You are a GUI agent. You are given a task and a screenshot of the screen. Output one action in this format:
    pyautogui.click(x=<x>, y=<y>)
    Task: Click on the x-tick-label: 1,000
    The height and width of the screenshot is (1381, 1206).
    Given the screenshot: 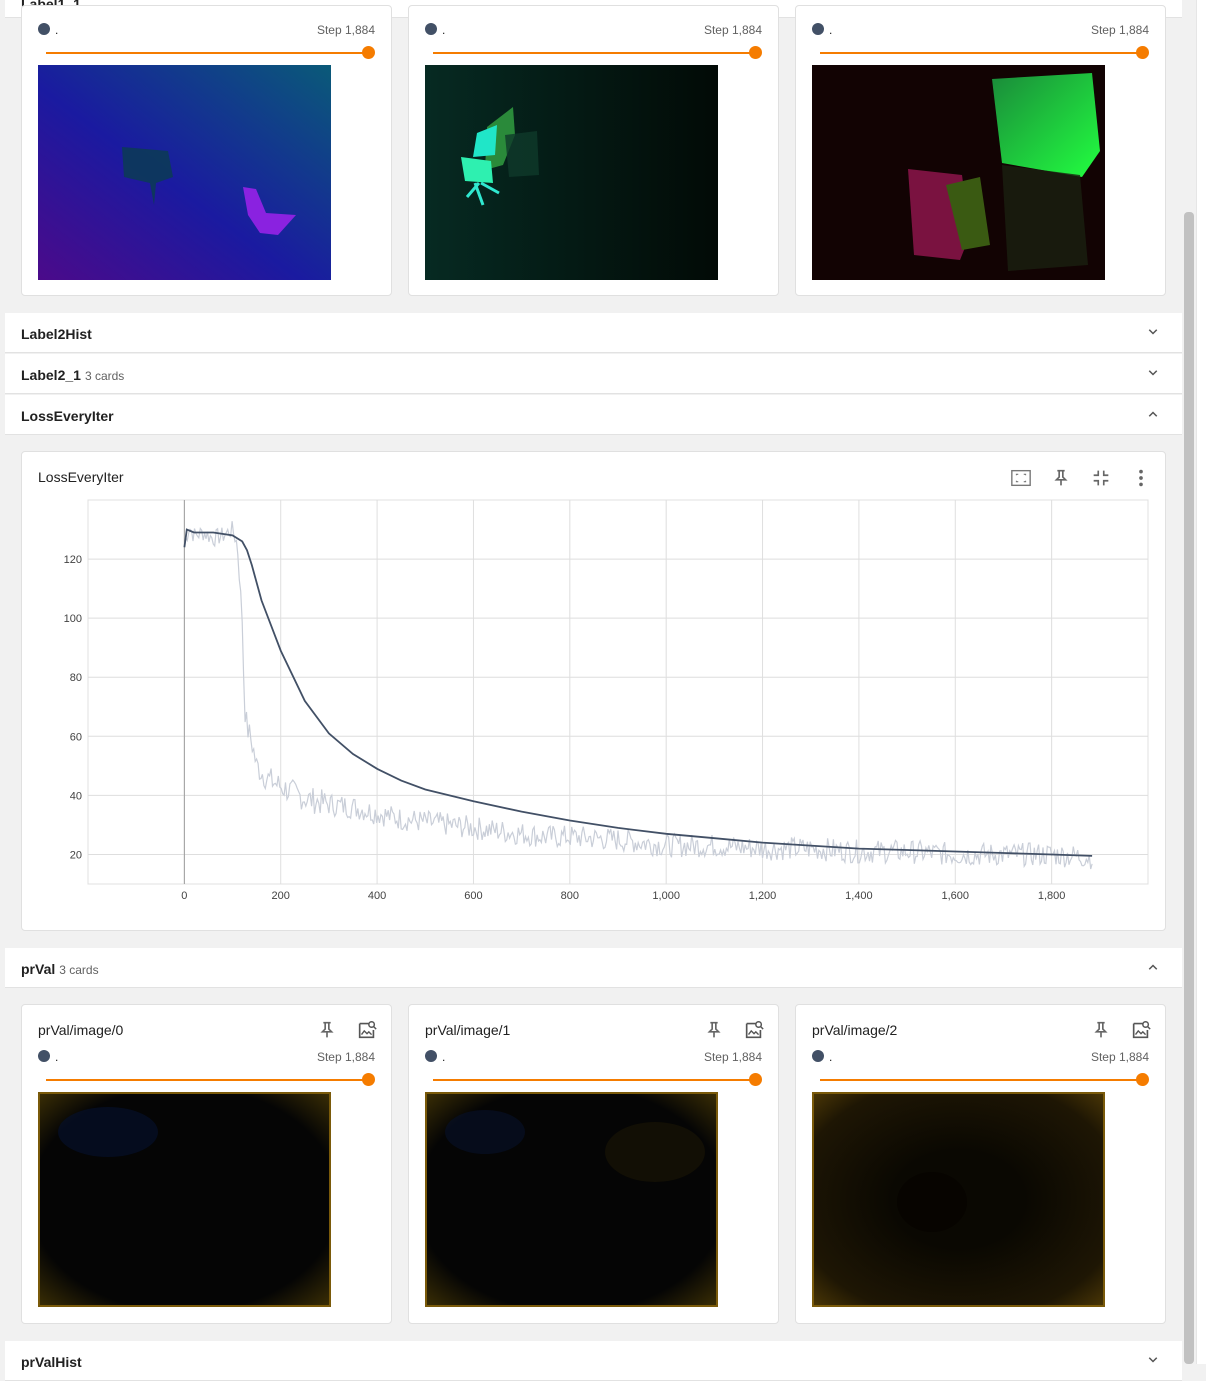 What is the action you would take?
    pyautogui.click(x=666, y=896)
    